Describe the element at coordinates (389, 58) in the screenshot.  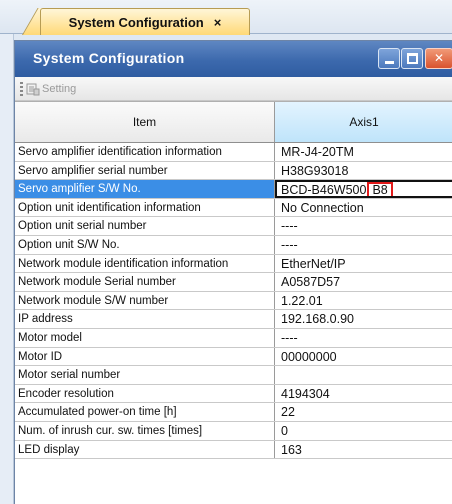
I see `minimize-button` at that location.